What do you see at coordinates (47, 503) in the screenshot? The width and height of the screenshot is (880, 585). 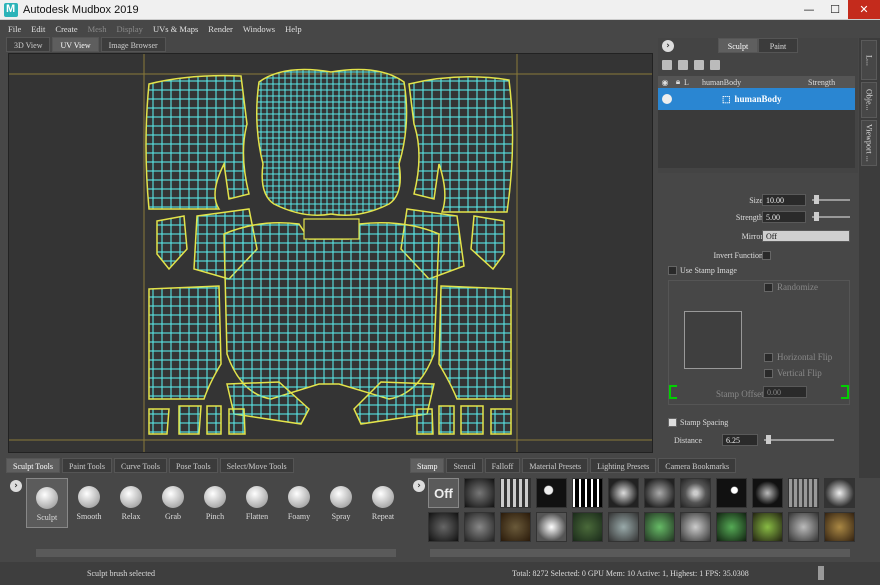 I see `tool-sculpt: Sculpt` at bounding box center [47, 503].